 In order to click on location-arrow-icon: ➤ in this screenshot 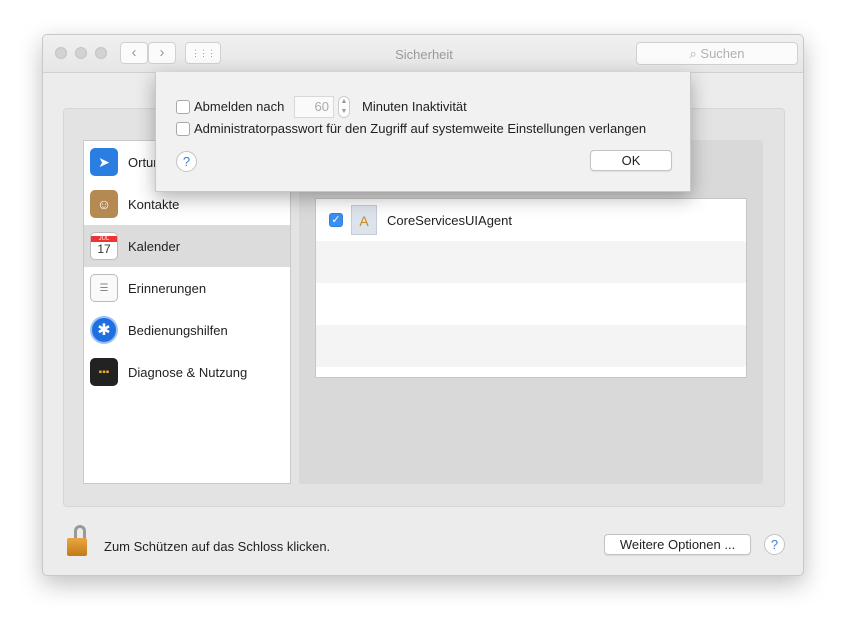, I will do `click(104, 162)`.